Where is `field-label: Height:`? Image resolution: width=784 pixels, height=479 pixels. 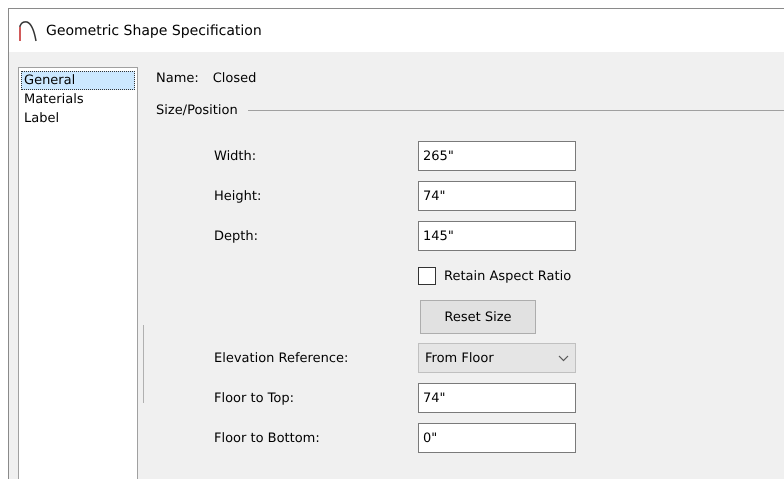
field-label: Height: is located at coordinates (238, 196).